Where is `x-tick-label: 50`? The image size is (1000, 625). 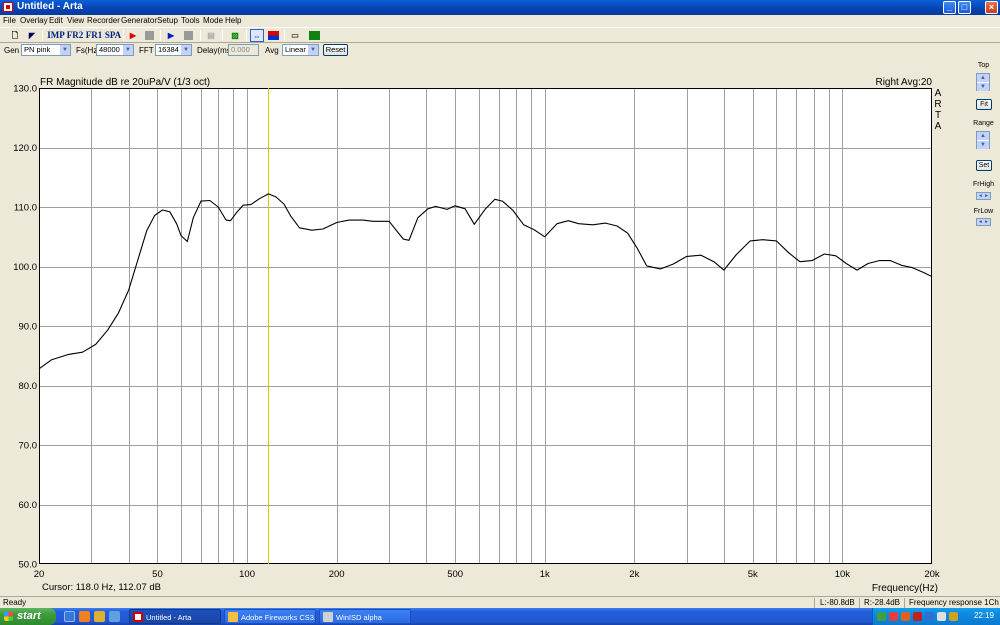
x-tick-label: 50 is located at coordinates (157, 574).